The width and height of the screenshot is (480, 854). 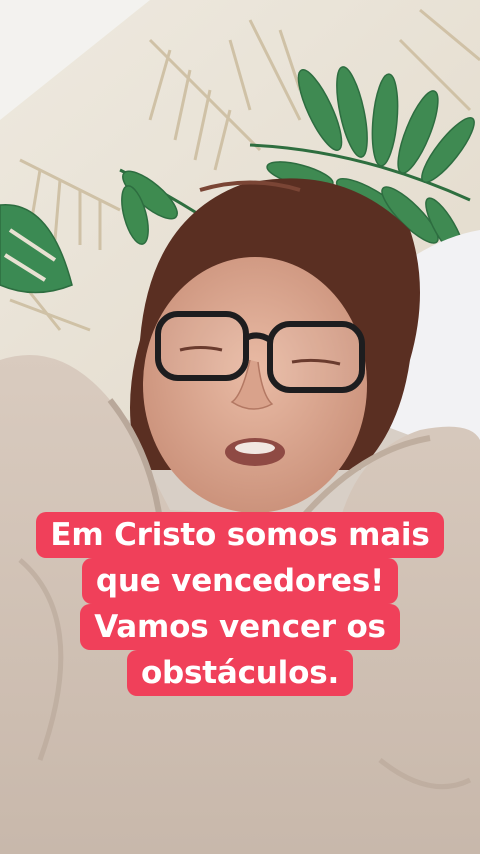 I want to click on caption-line-3: Vamos vencer os, so click(x=240, y=627).